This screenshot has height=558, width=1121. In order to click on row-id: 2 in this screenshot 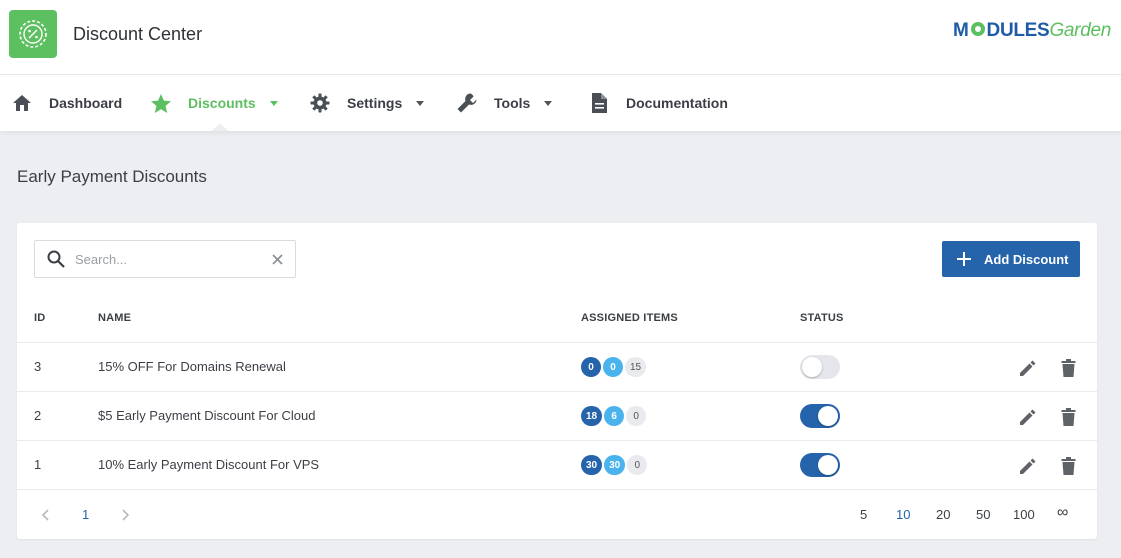, I will do `click(38, 415)`.